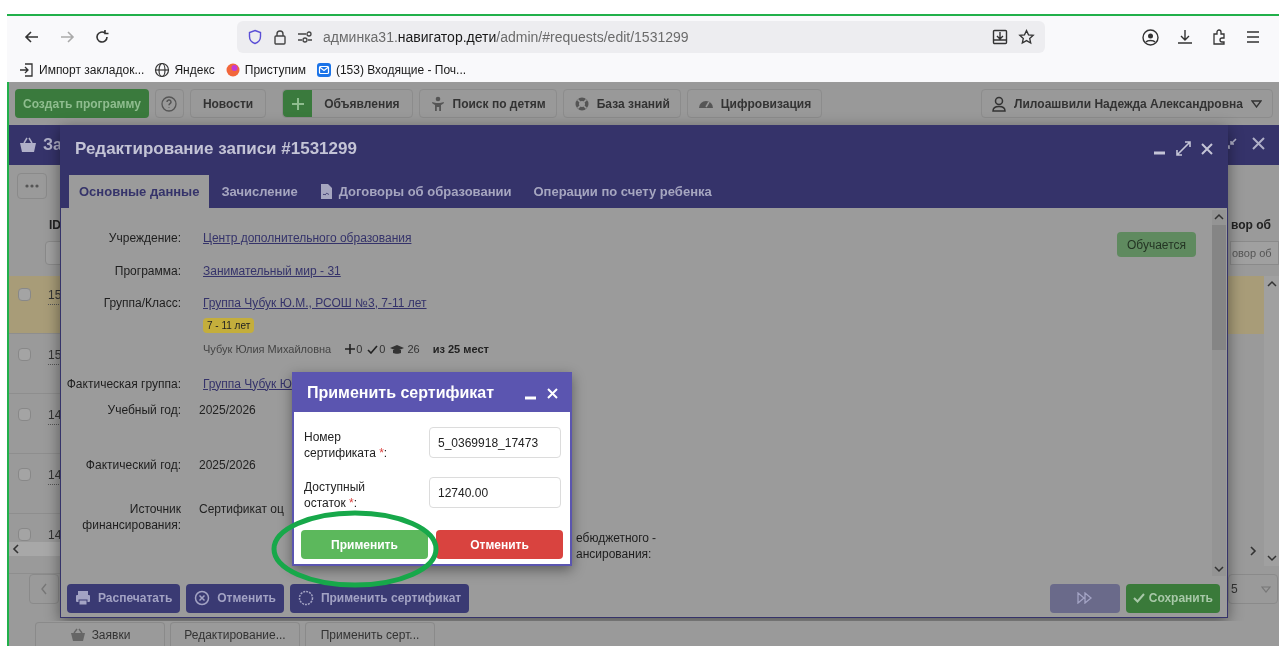  What do you see at coordinates (1084, 598) in the screenshot?
I see `fast-forward-icon` at bounding box center [1084, 598].